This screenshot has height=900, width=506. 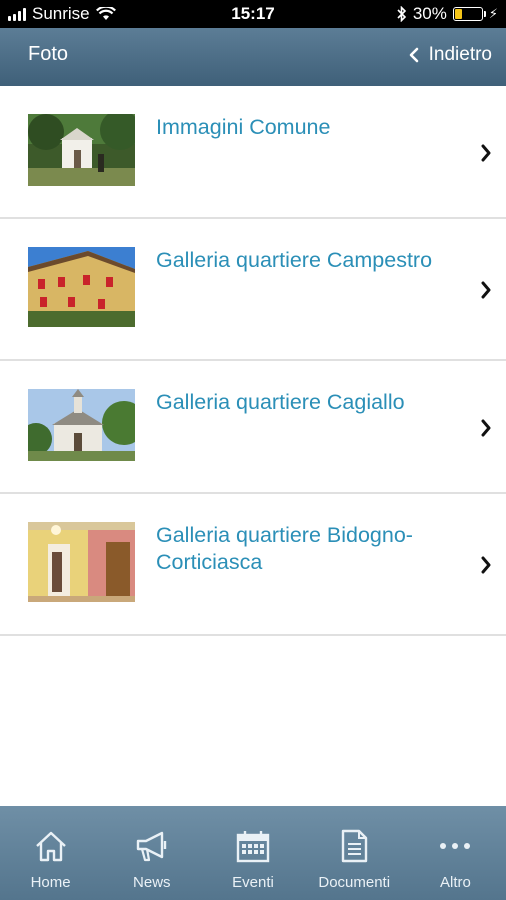 I want to click on calendar-icon, so click(x=253, y=847).